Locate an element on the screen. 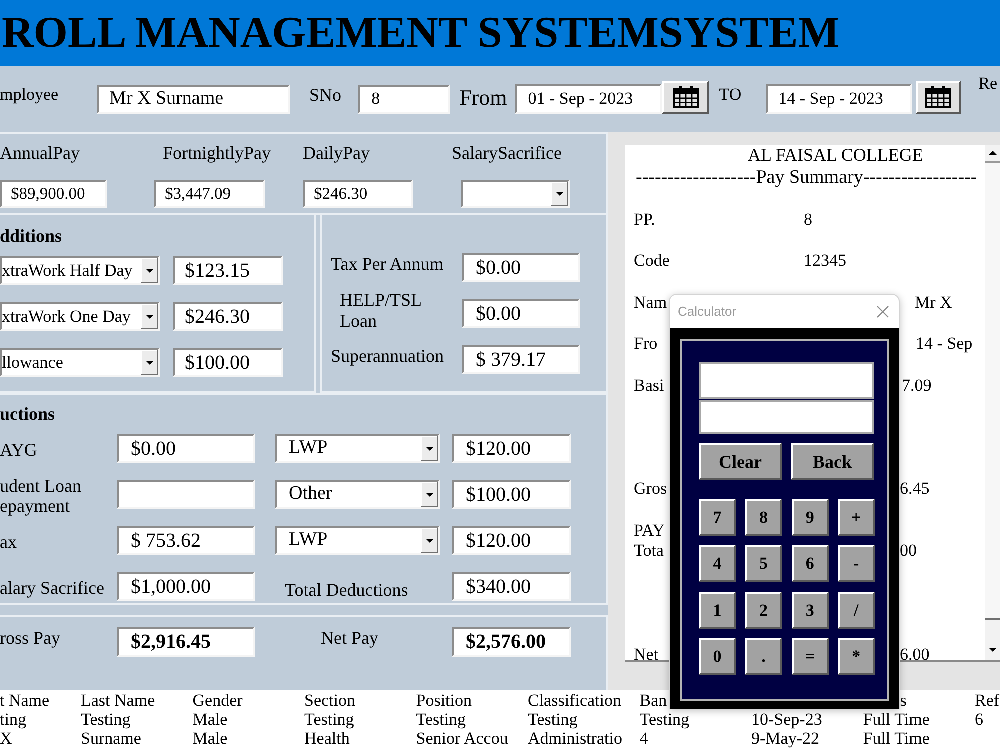 The image size is (1000, 749). amount-field: $123.15 is located at coordinates (228, 270).